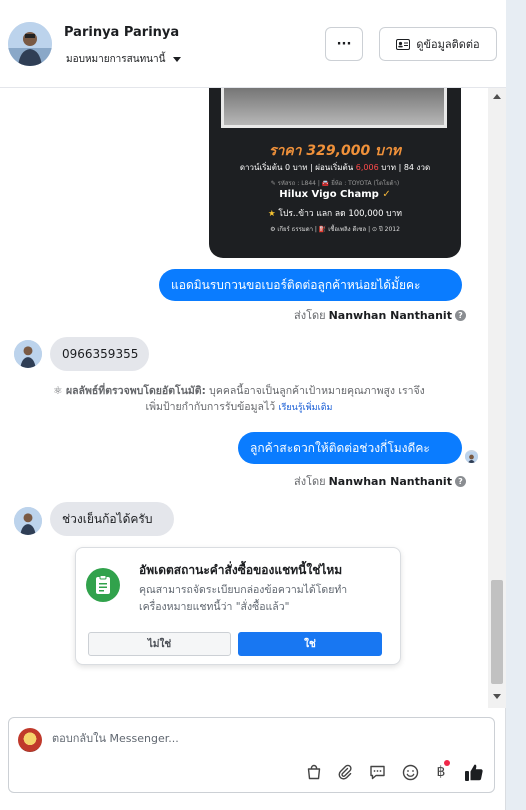  I want to click on assign-label: มอบหมายการสนทนานี้, so click(116, 59).